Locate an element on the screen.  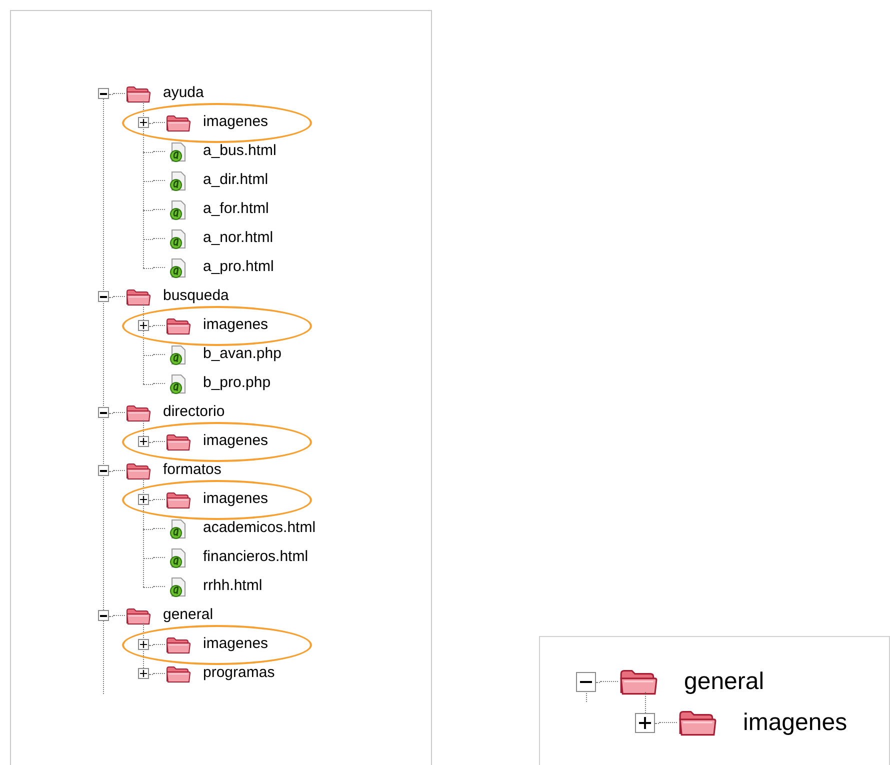
file-label: a_pro.html is located at coordinates (238, 267).